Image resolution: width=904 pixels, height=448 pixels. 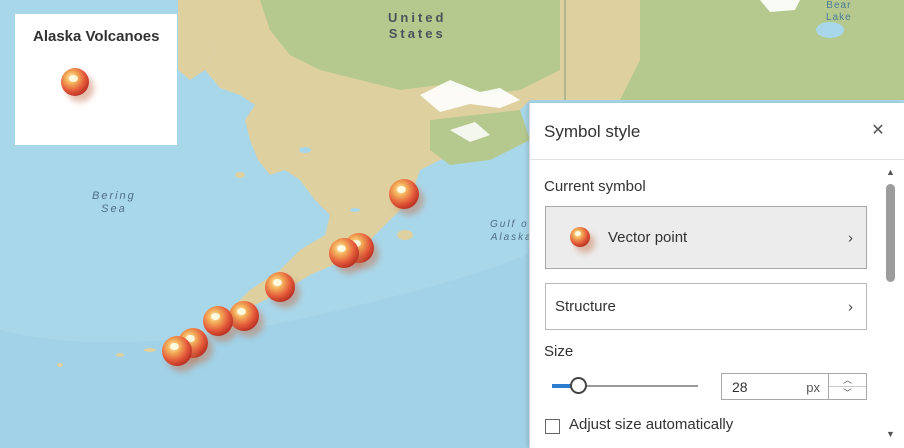 I want to click on sea-label-bering: Bering Sea, so click(x=114, y=202).